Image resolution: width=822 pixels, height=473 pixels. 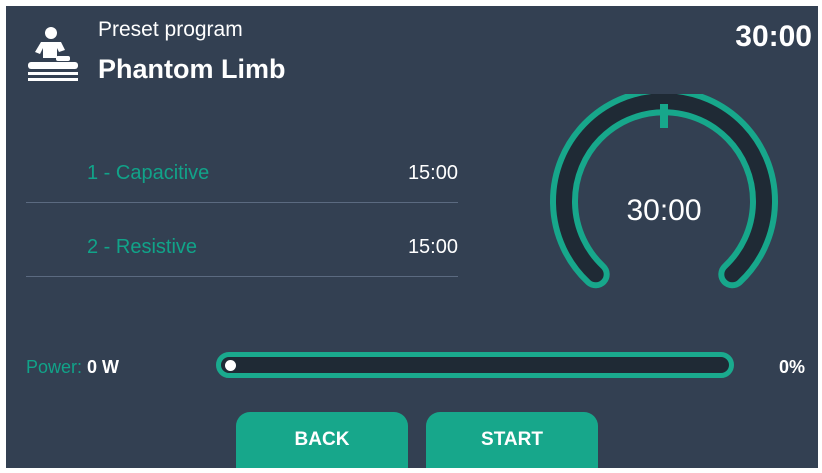 What do you see at coordinates (773, 36) in the screenshot?
I see `total-time-display: 30:00` at bounding box center [773, 36].